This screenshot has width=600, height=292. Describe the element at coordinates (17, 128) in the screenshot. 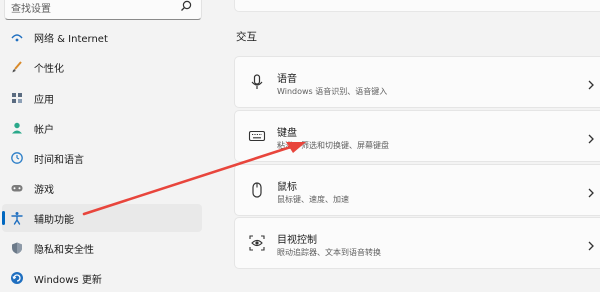

I see `account-icon` at that location.